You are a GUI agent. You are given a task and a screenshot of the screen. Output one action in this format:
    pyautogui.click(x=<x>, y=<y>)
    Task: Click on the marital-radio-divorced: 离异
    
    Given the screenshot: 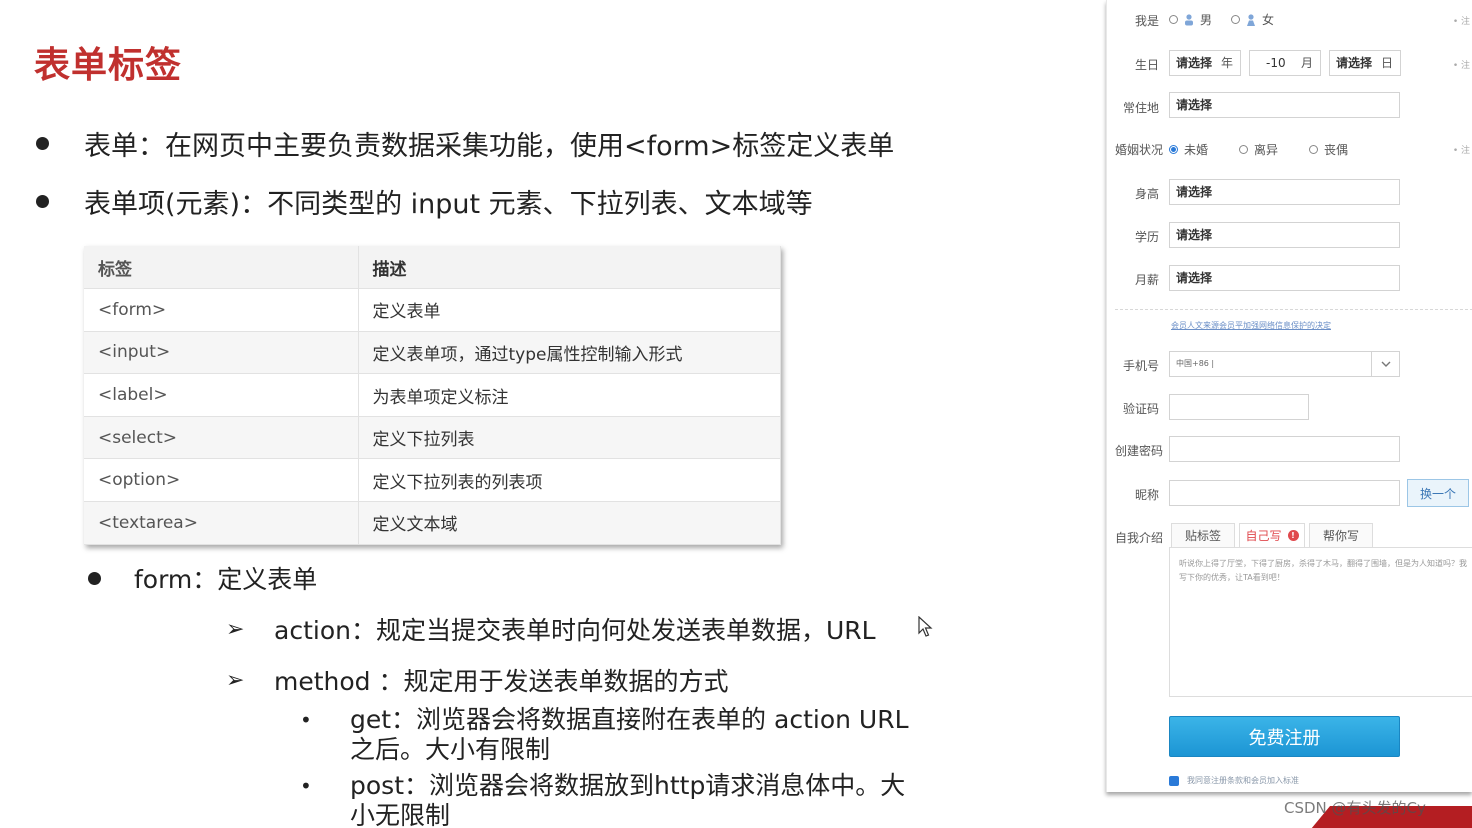 What is the action you would take?
    pyautogui.click(x=1258, y=149)
    